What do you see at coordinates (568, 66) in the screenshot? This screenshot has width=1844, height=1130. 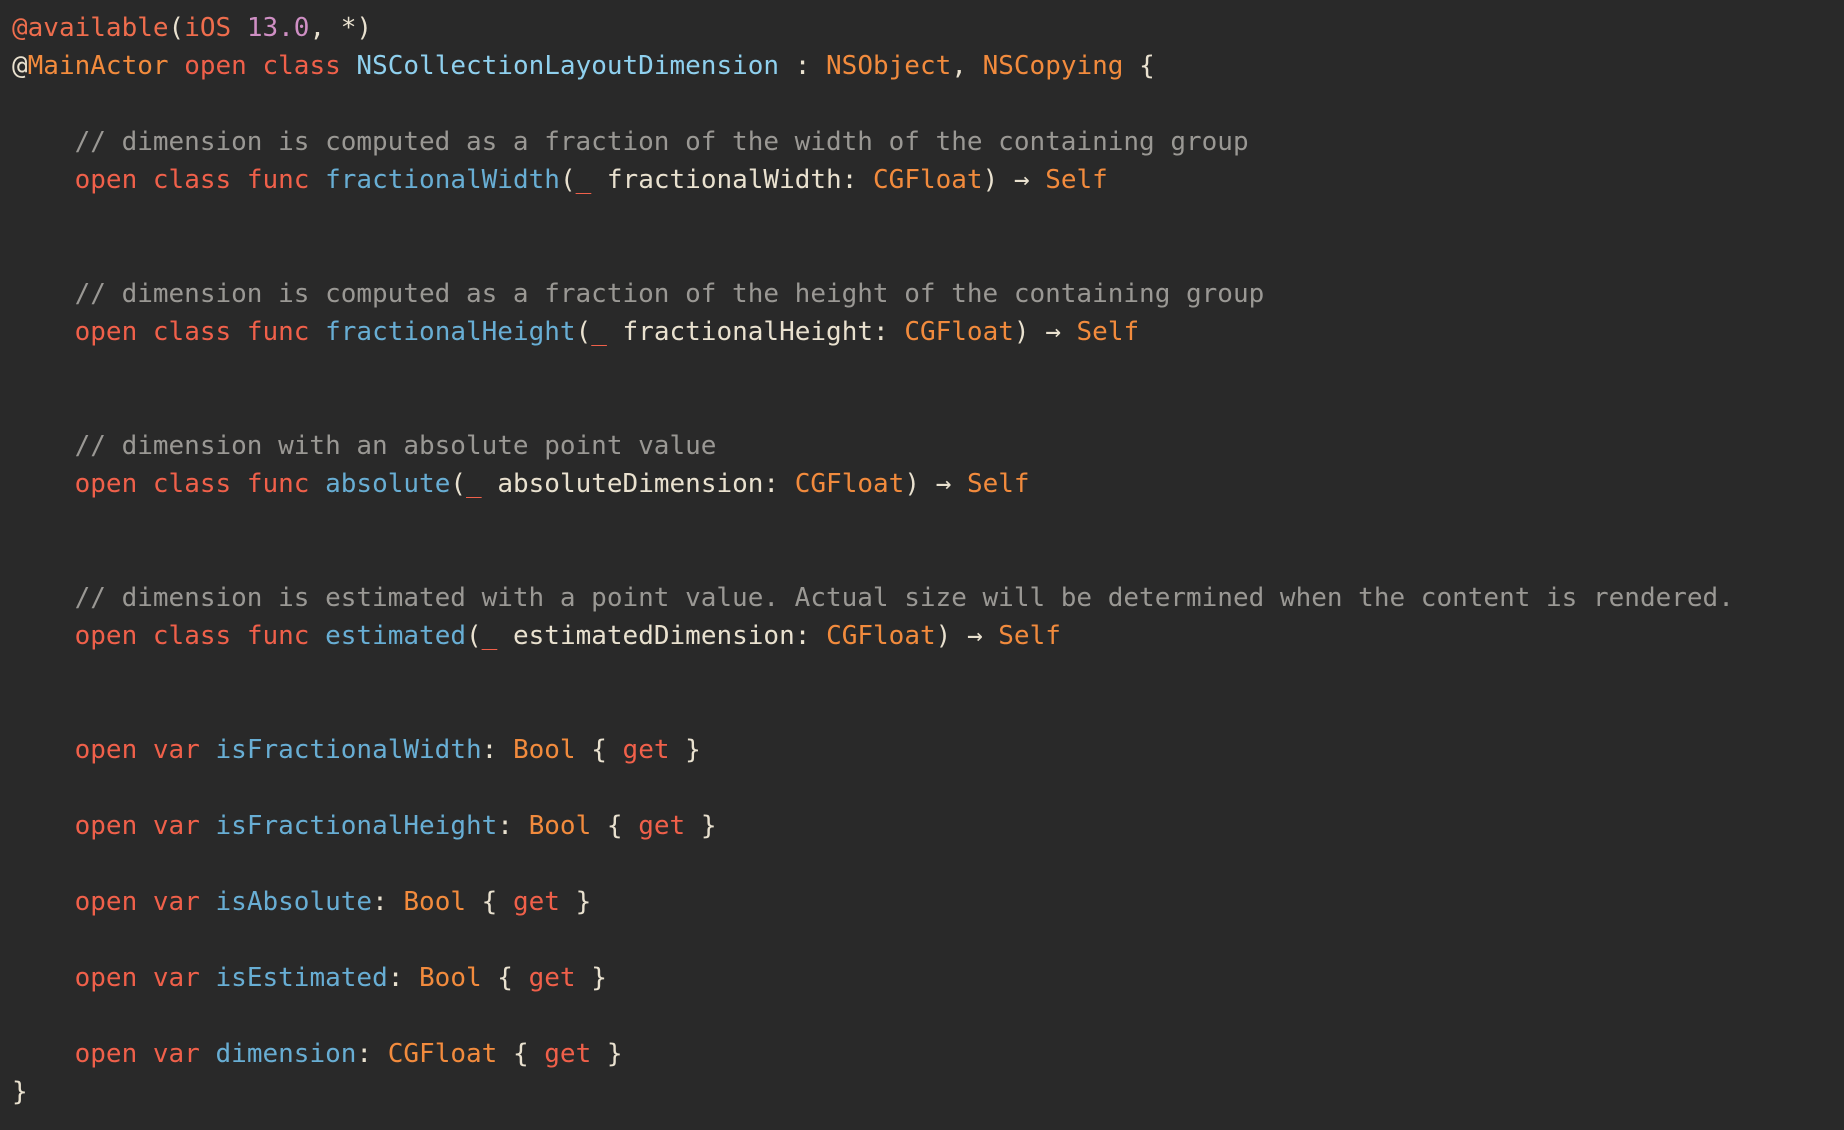 I see `code-token: NSCollectionLayoutDimension` at bounding box center [568, 66].